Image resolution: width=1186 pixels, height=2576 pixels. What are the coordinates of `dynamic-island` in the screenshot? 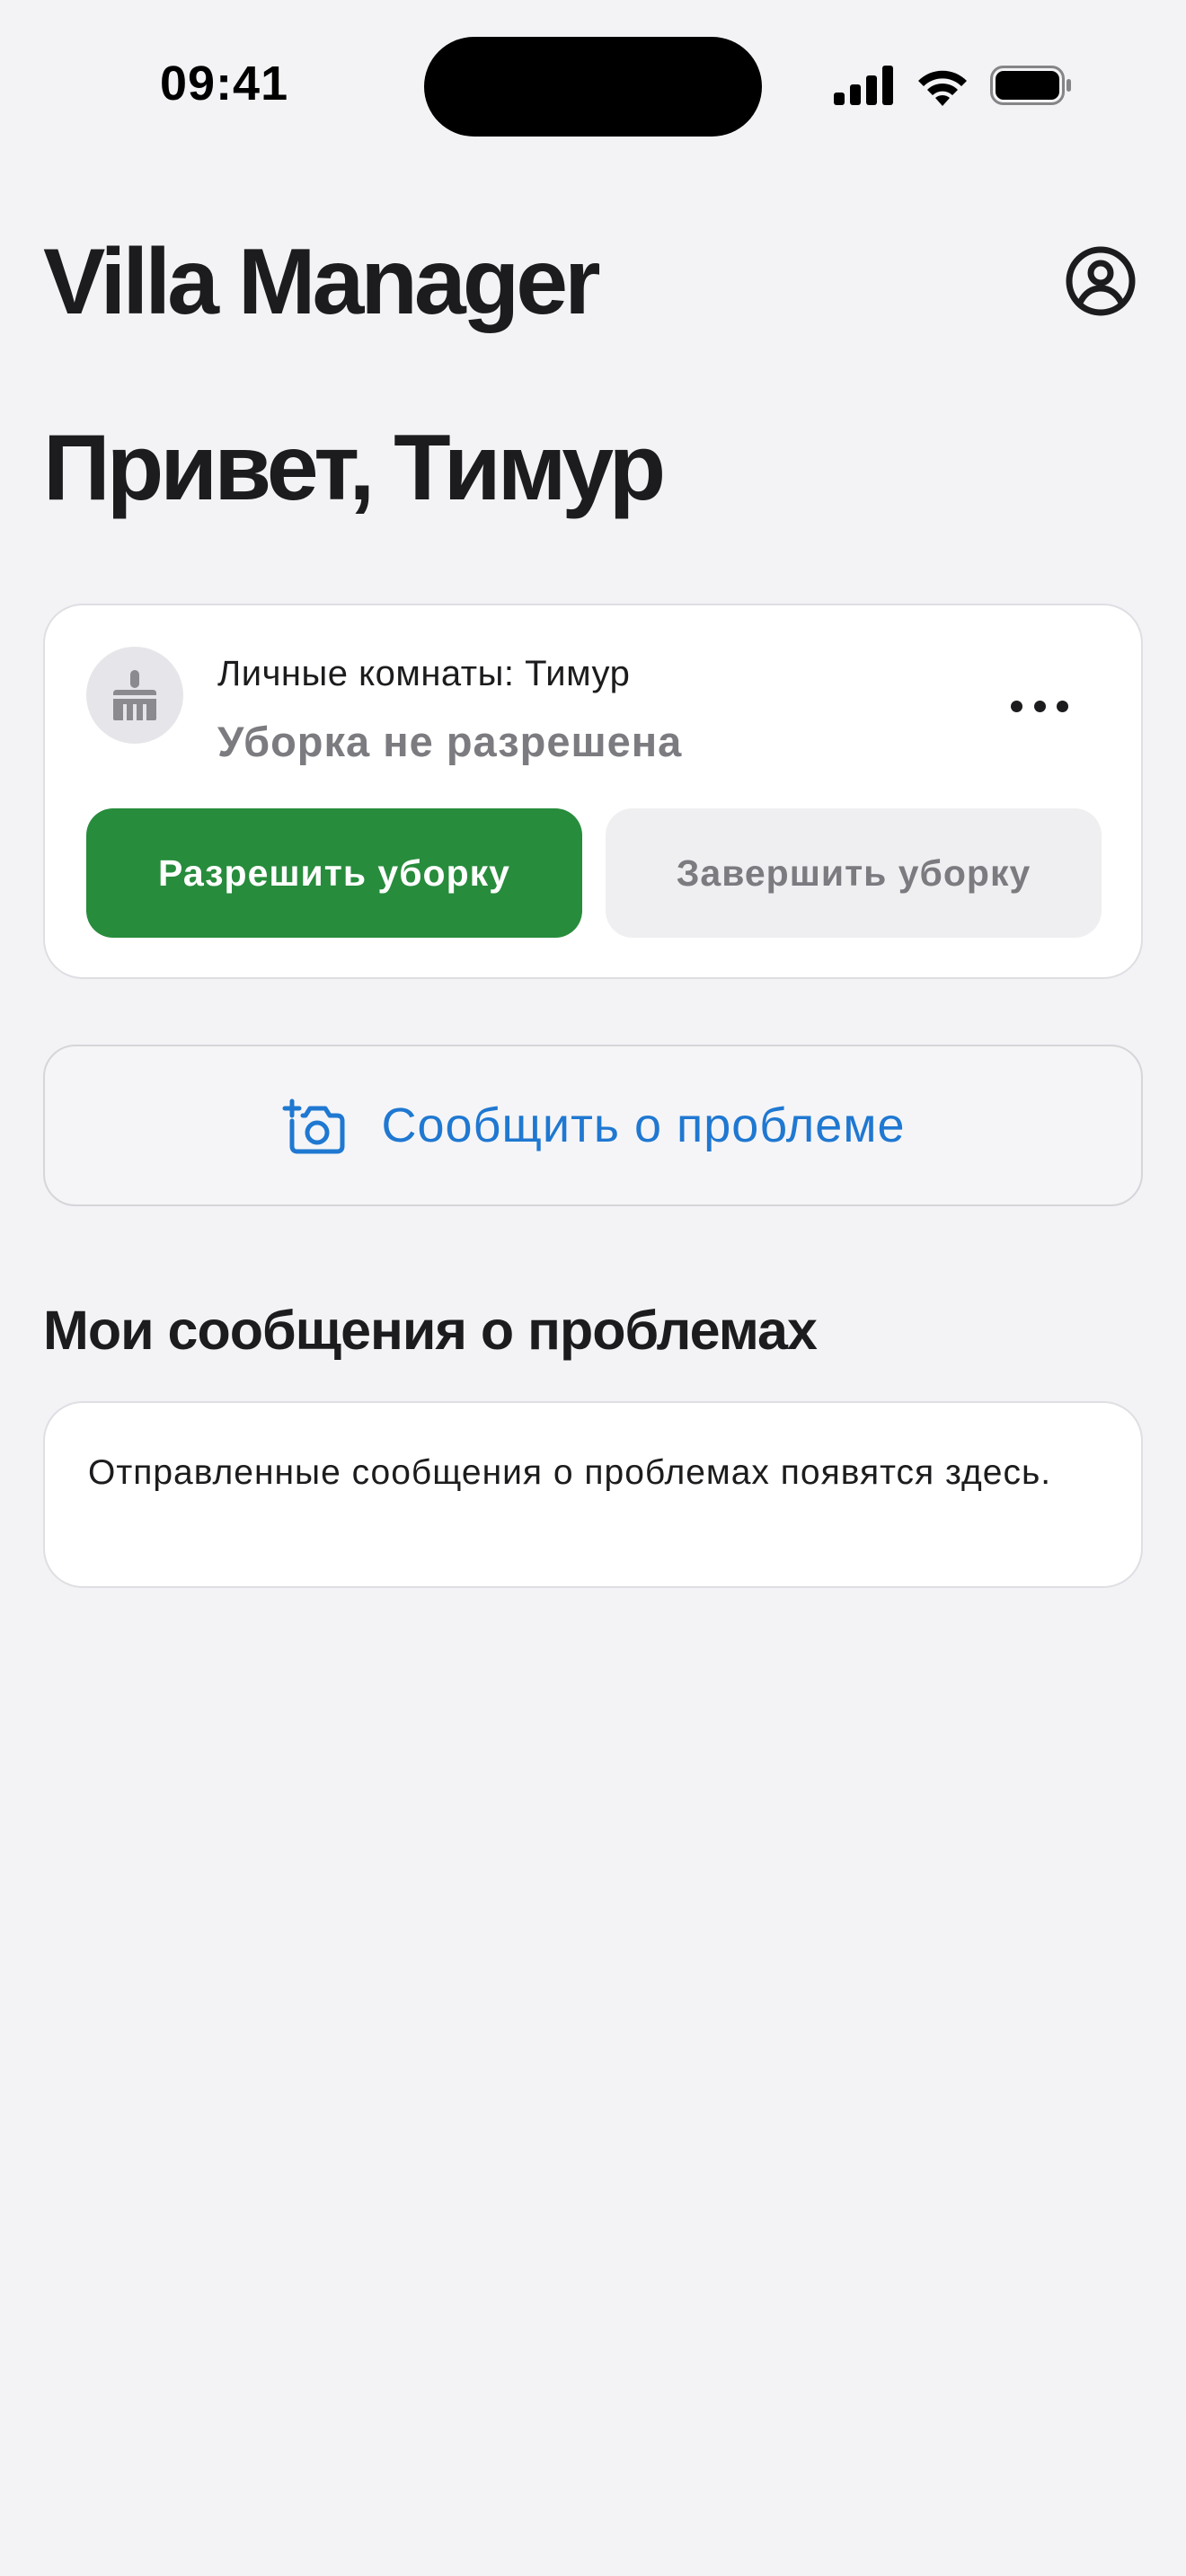 It's located at (593, 87).